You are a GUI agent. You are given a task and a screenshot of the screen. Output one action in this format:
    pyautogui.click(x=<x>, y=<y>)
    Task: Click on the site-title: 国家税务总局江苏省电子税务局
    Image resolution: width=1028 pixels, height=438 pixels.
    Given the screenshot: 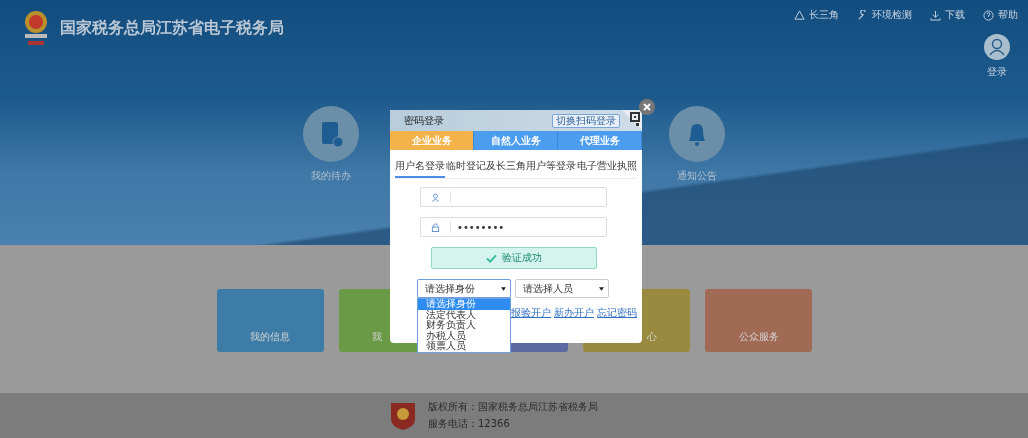 What is the action you would take?
    pyautogui.click(x=172, y=28)
    